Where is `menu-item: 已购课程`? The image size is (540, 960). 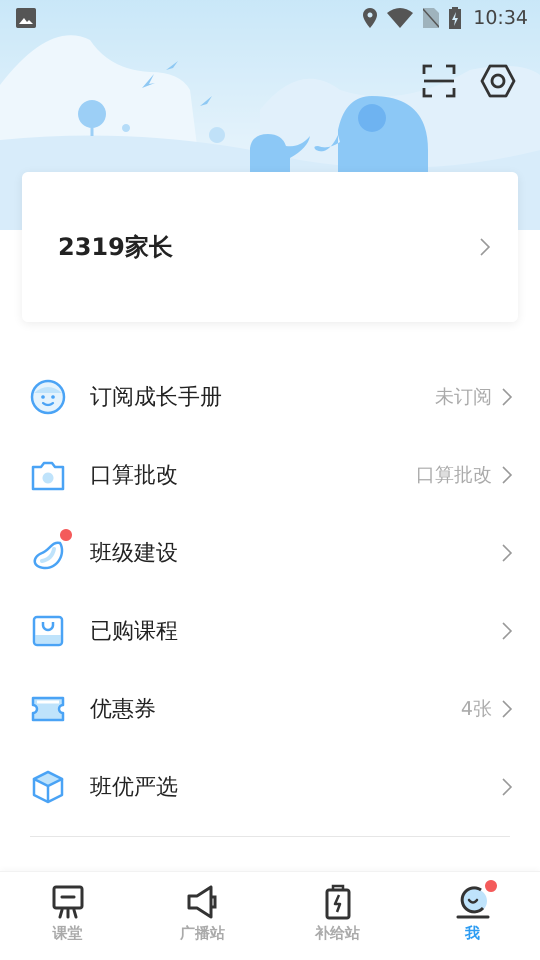 menu-item: 已购课程 is located at coordinates (270, 631).